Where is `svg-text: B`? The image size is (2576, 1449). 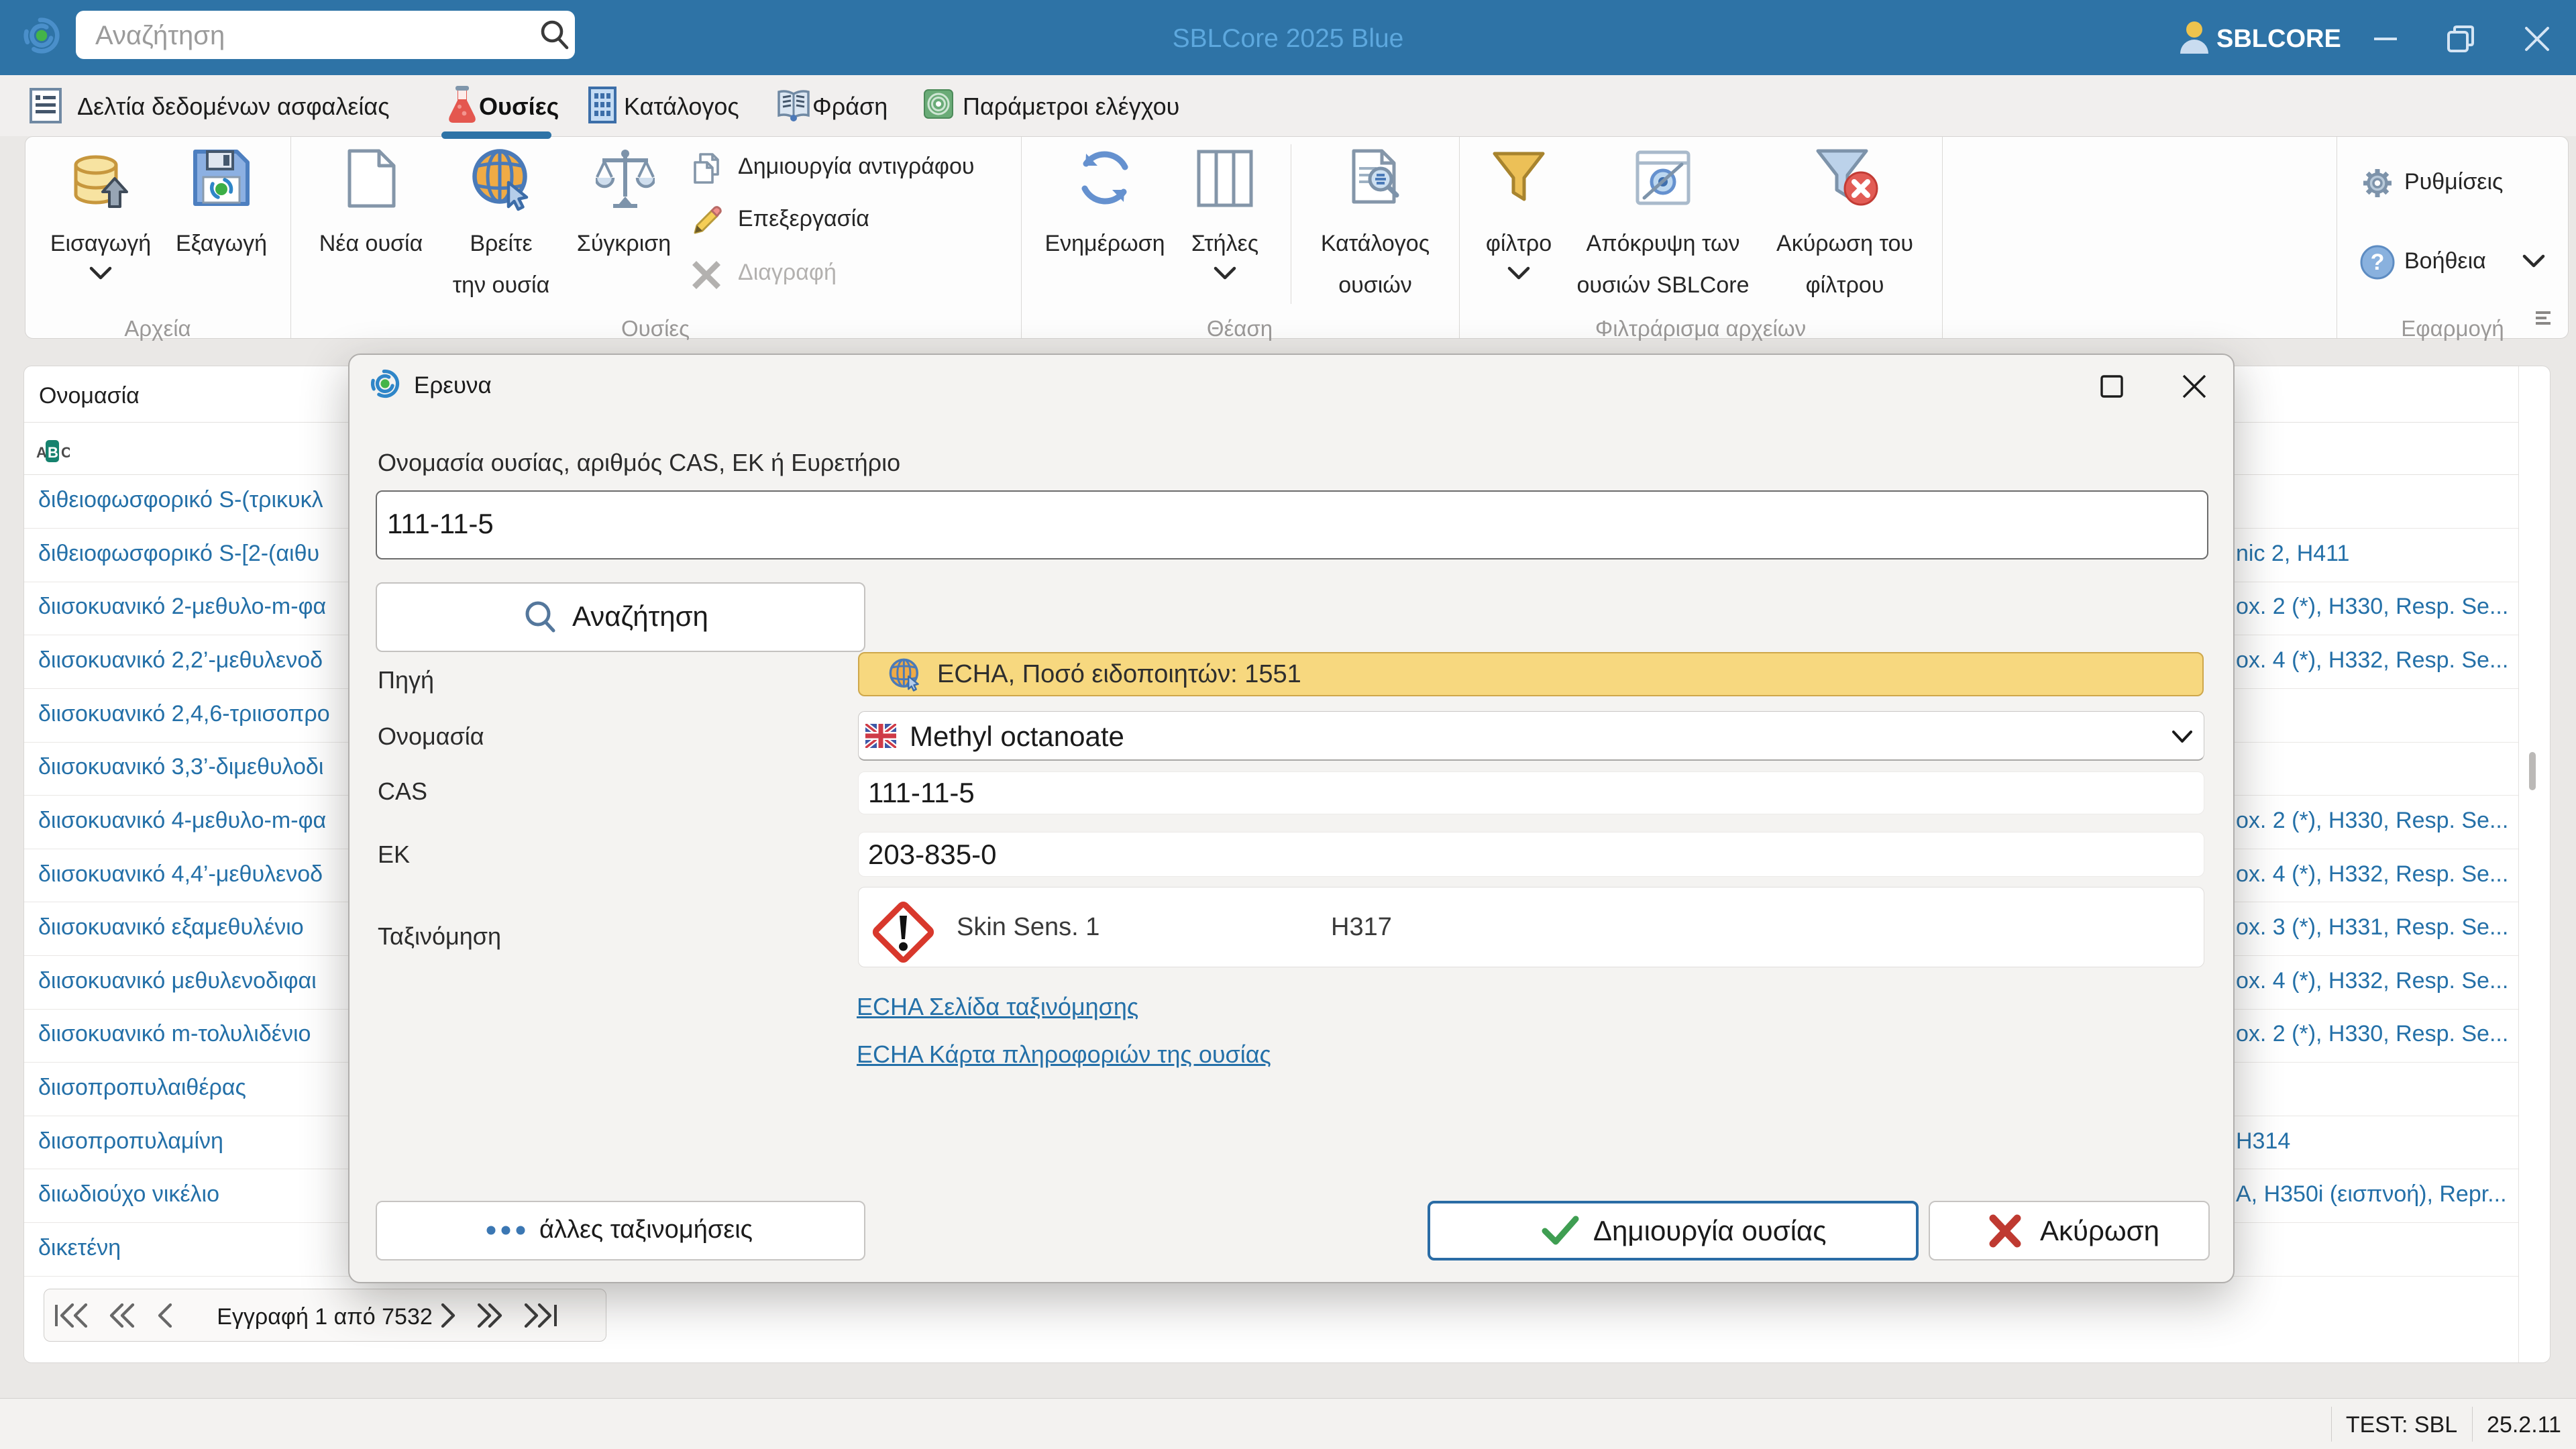 svg-text: B is located at coordinates (53, 452).